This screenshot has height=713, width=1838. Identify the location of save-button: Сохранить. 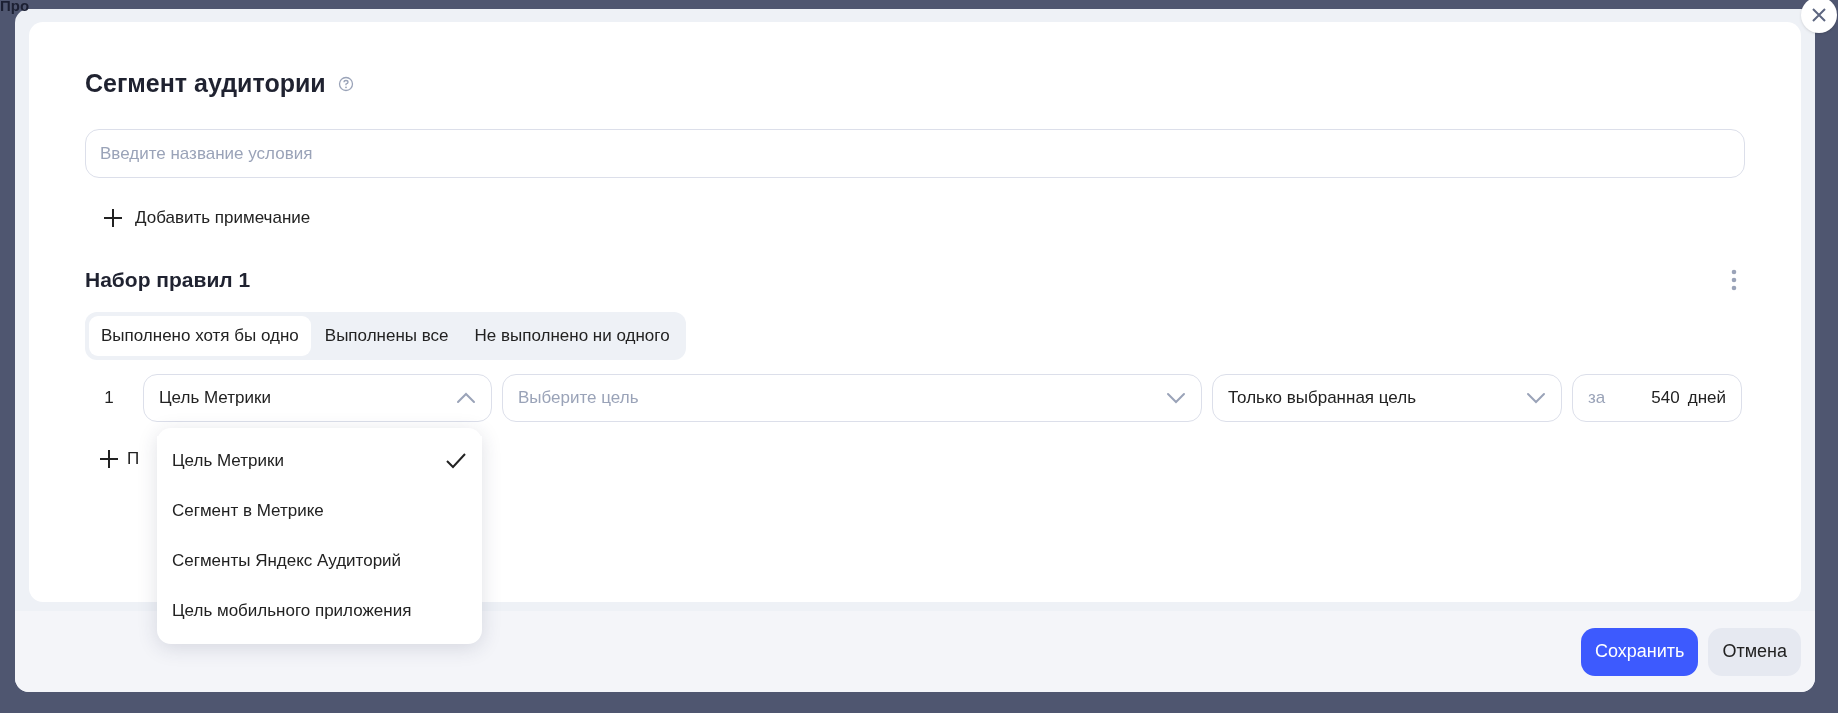
(1639, 651).